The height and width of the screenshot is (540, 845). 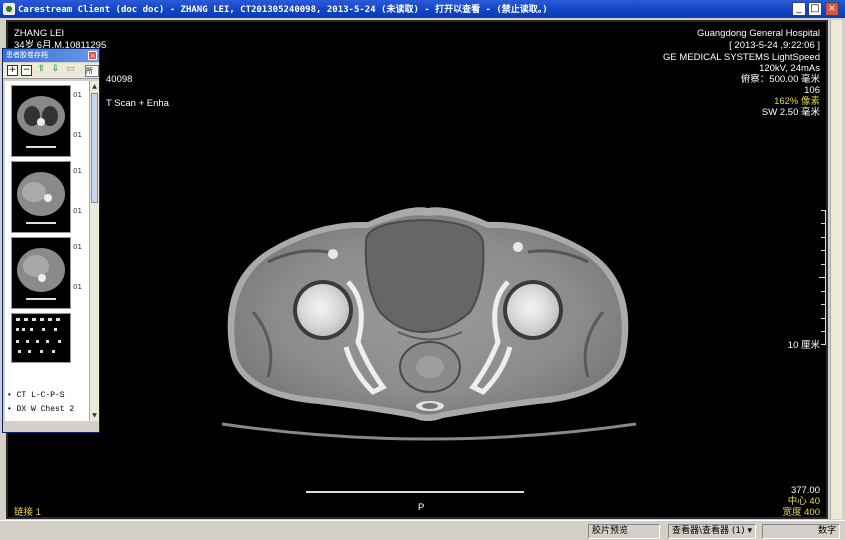 I want to click on close-button: ×, so click(x=832, y=9).